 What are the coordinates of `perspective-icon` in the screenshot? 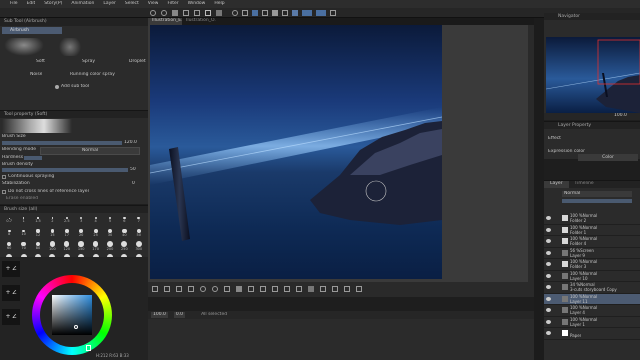 It's located at (295, 13).